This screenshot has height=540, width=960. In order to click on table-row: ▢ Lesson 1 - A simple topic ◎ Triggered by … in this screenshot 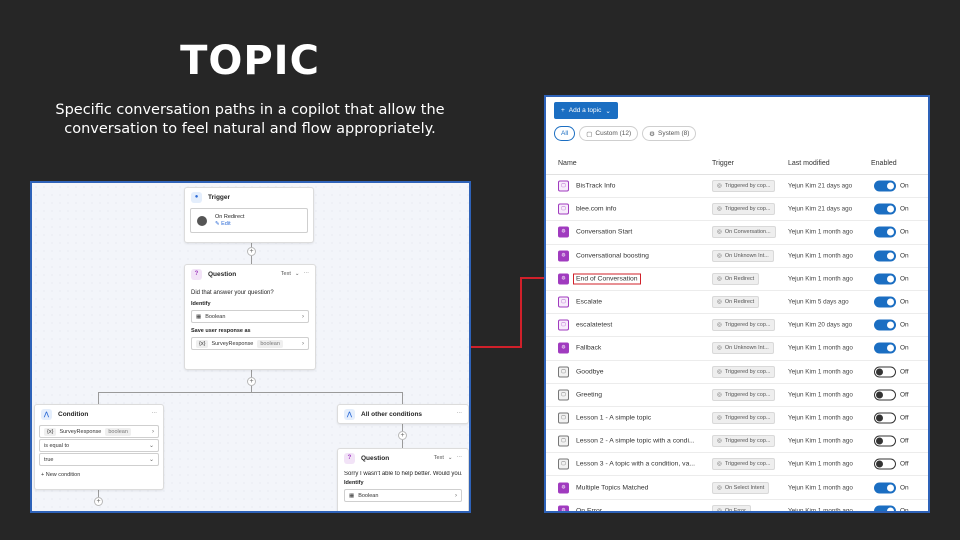, I will do `click(737, 419)`.